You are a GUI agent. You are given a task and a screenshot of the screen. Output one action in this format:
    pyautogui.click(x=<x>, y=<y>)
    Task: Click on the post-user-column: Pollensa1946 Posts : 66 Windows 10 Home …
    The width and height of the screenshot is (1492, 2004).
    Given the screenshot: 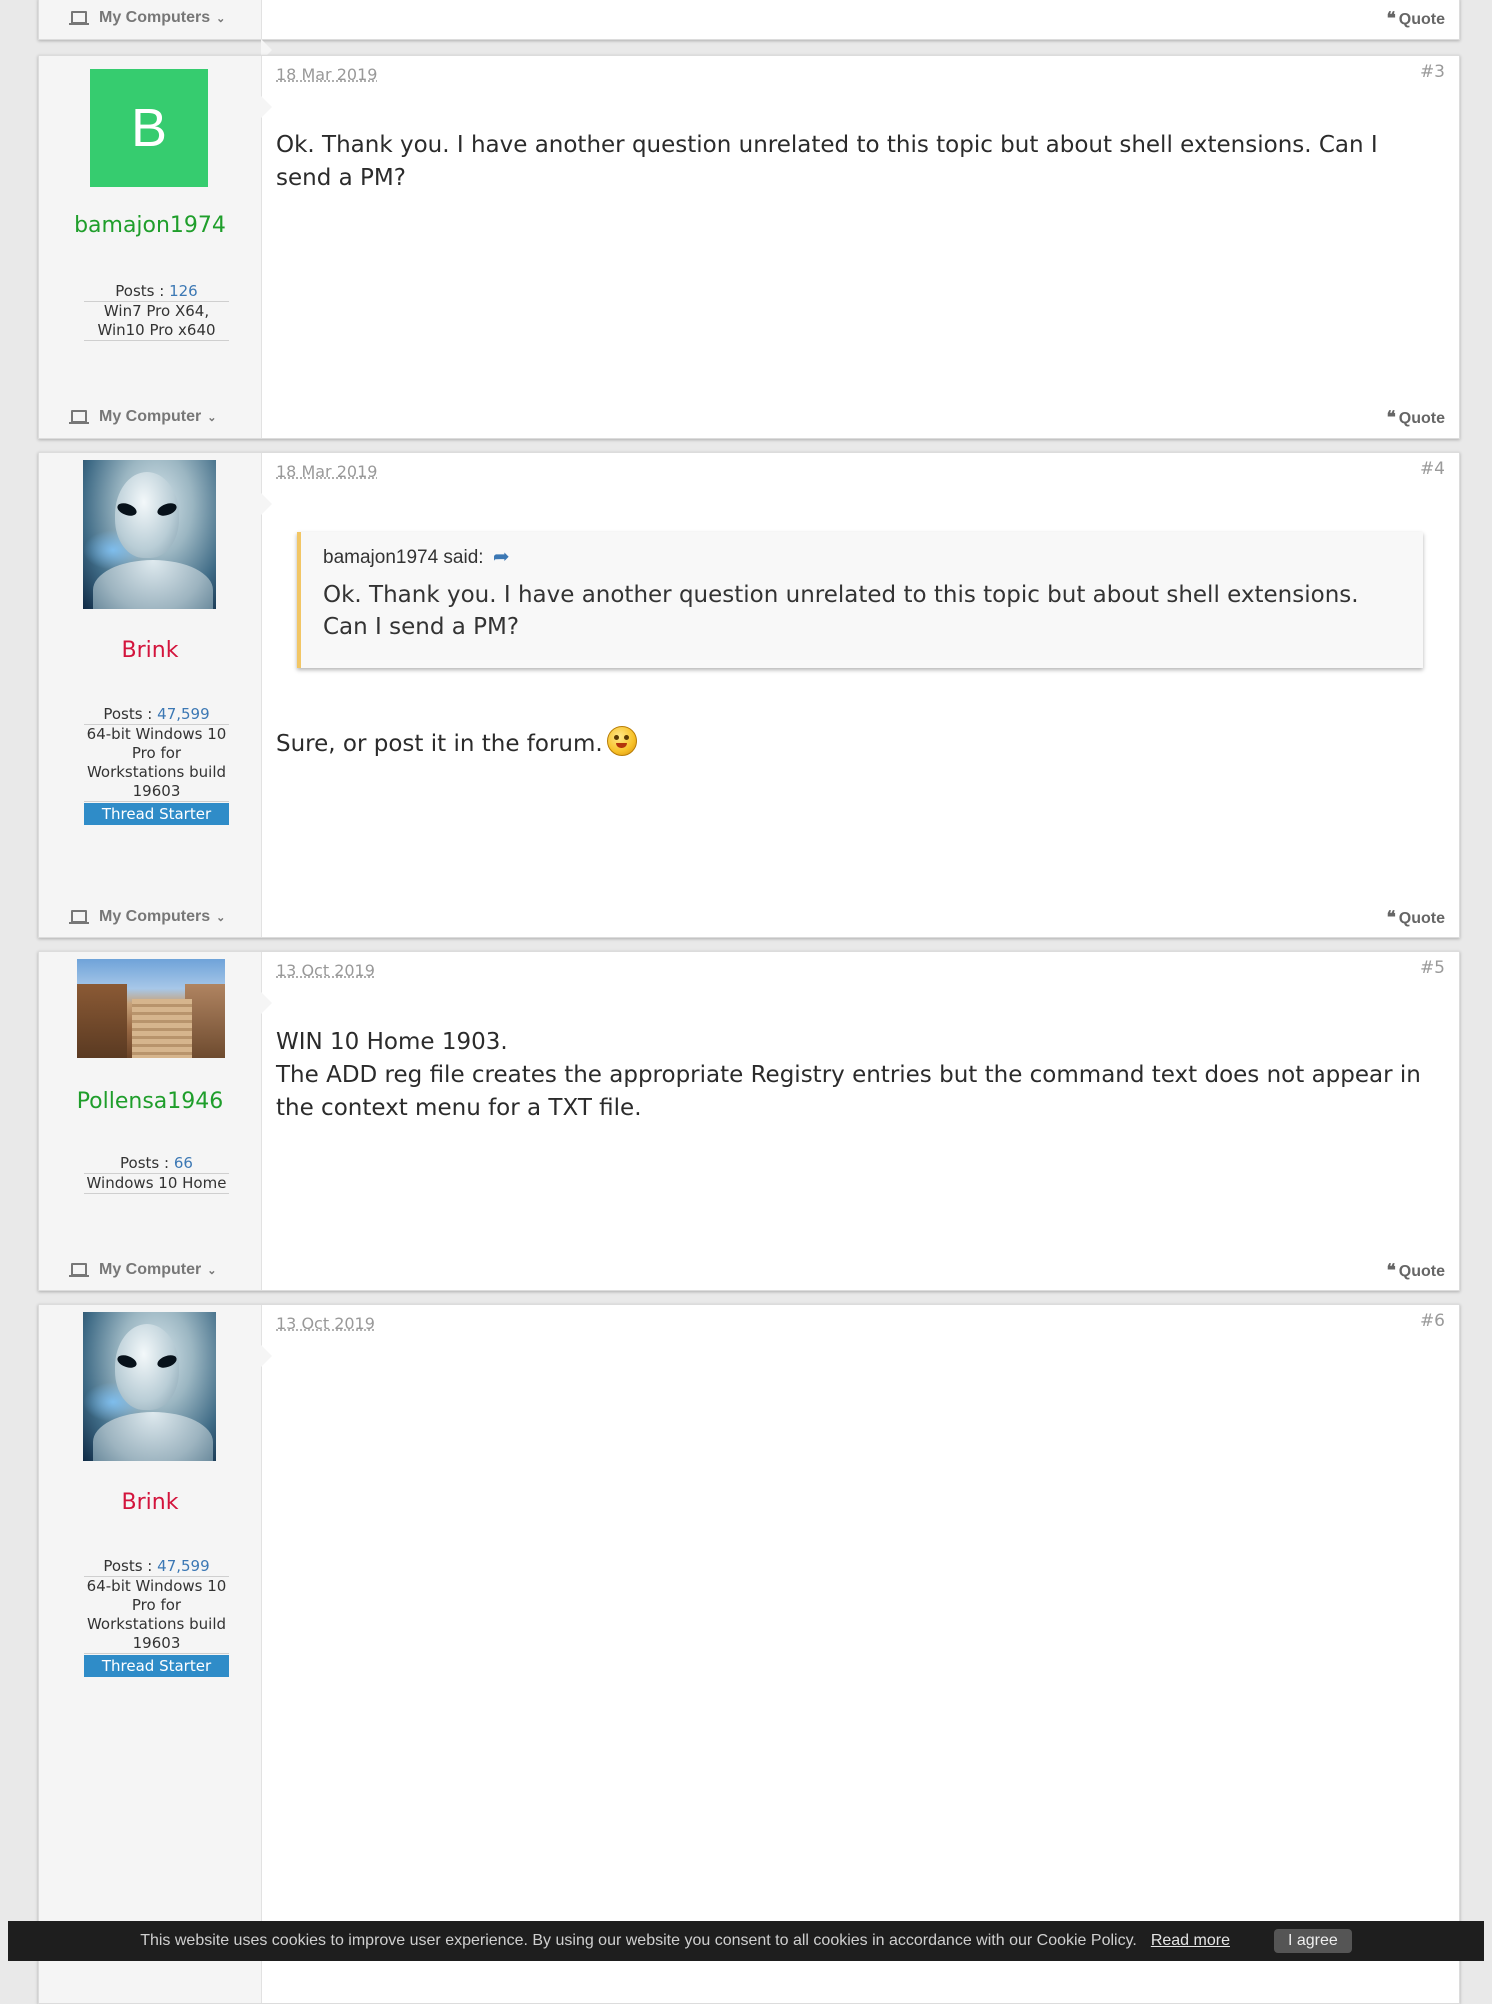 What is the action you would take?
    pyautogui.click(x=155, y=1121)
    